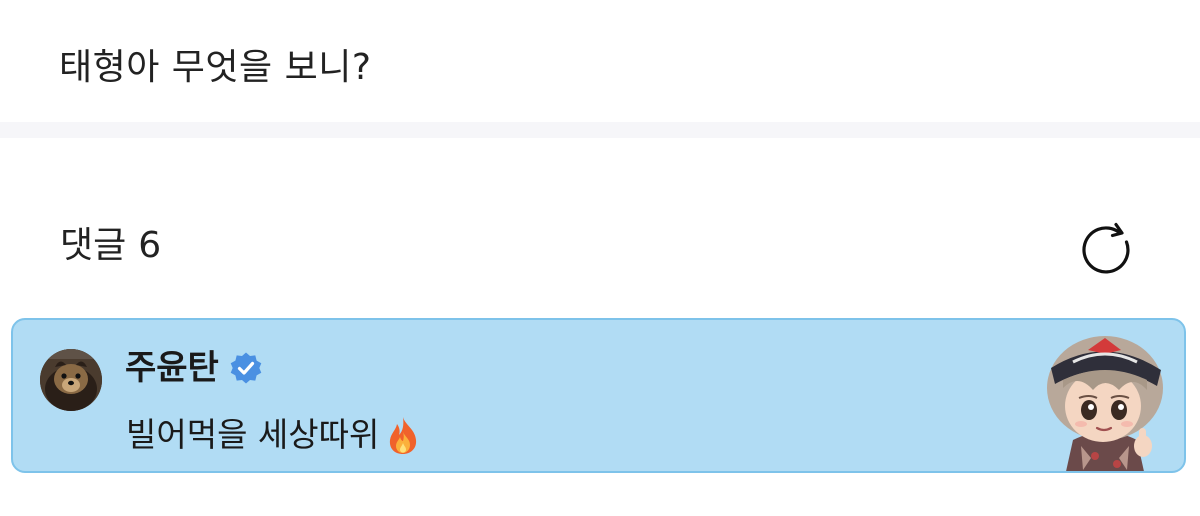 The height and width of the screenshot is (516, 1200). I want to click on post-text: 태형아 무엇을 보니?, so click(215, 67).